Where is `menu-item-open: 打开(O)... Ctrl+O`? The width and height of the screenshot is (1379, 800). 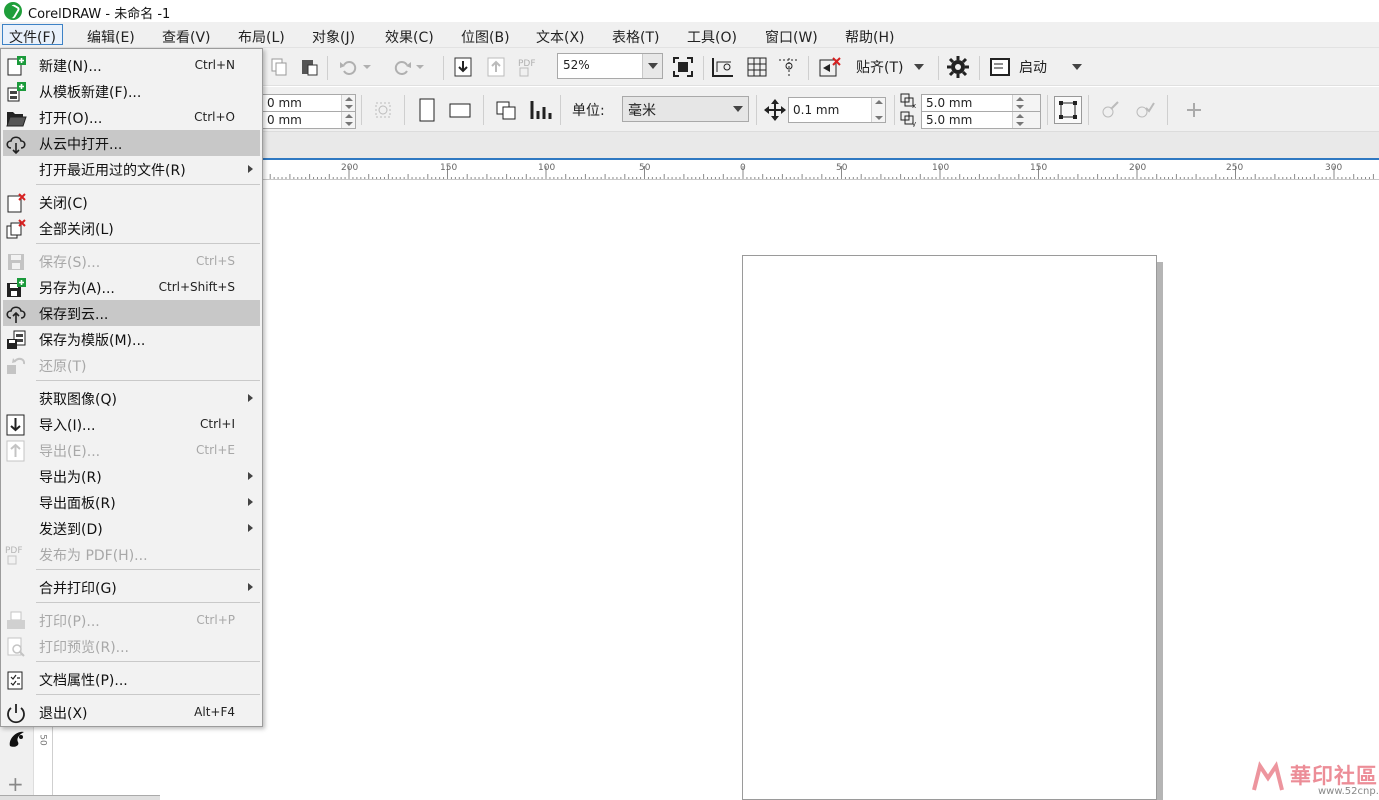 menu-item-open: 打开(O)... Ctrl+O is located at coordinates (131, 117).